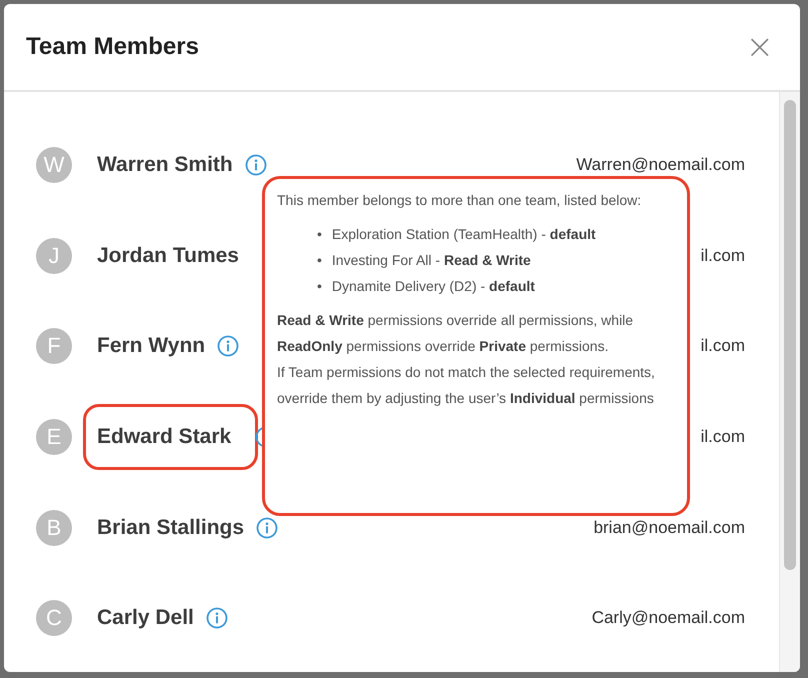 Image resolution: width=808 pixels, height=678 pixels. Describe the element at coordinates (54, 256) in the screenshot. I see `avatar: J` at that location.